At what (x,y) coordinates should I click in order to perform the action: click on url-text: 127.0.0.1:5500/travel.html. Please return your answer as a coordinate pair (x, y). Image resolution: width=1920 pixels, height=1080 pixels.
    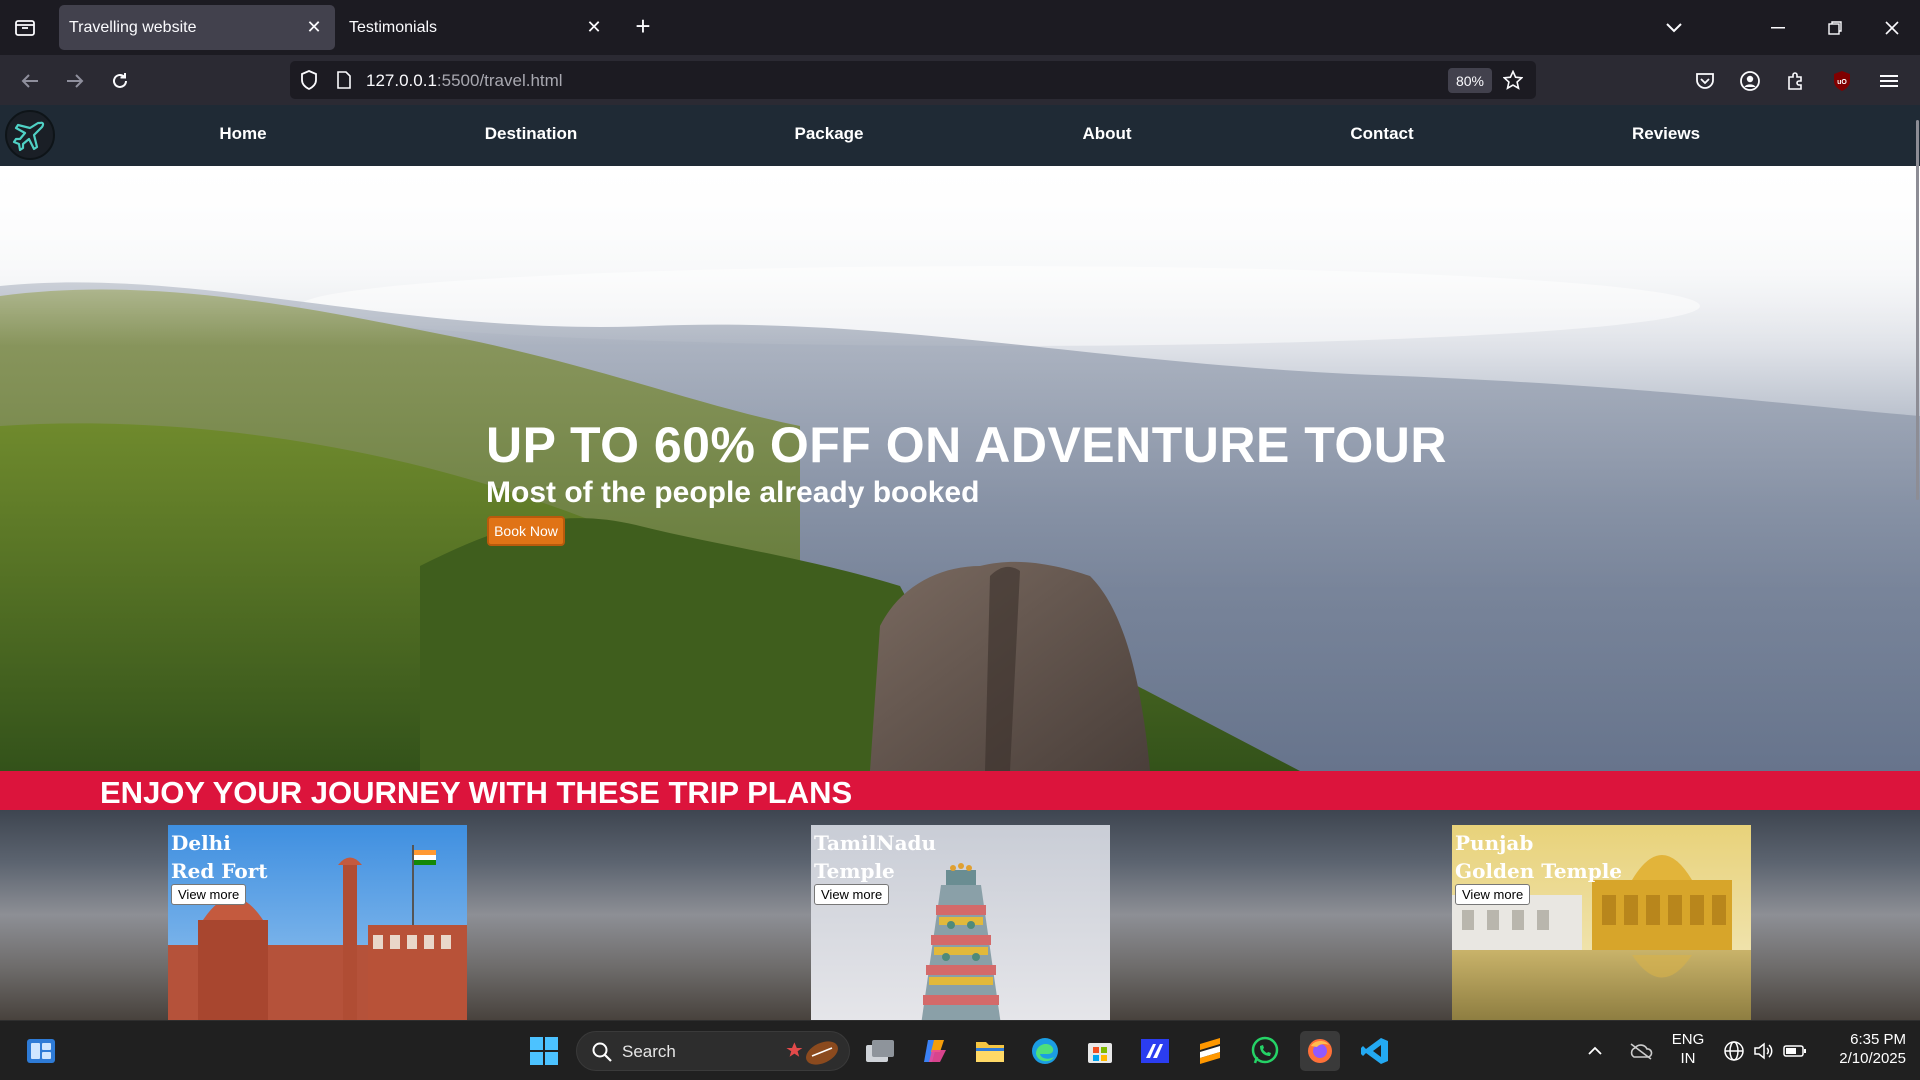
    Looking at the image, I should click on (464, 81).